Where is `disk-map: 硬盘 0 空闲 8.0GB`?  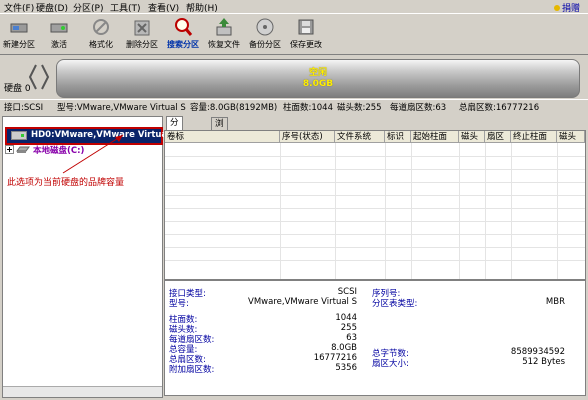
disk-map: 硬盘 0 空闲 8.0GB is located at coordinates (294, 76).